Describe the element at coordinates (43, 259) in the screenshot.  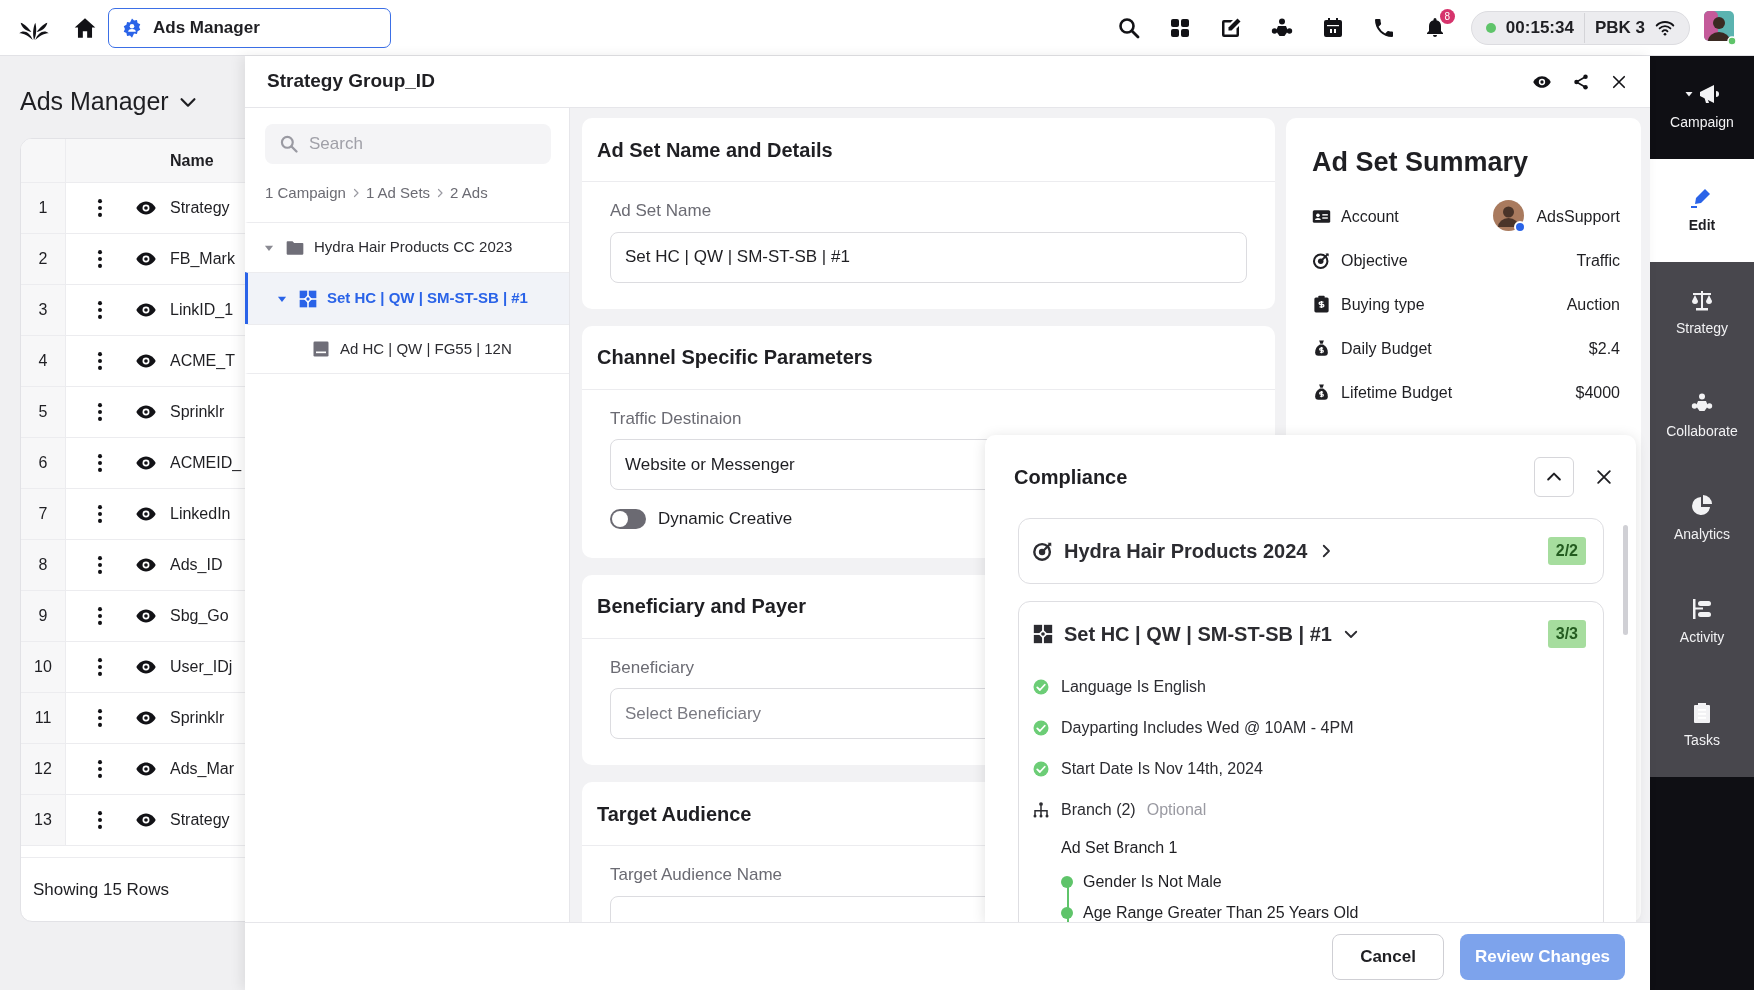
I see `row-number: 2` at that location.